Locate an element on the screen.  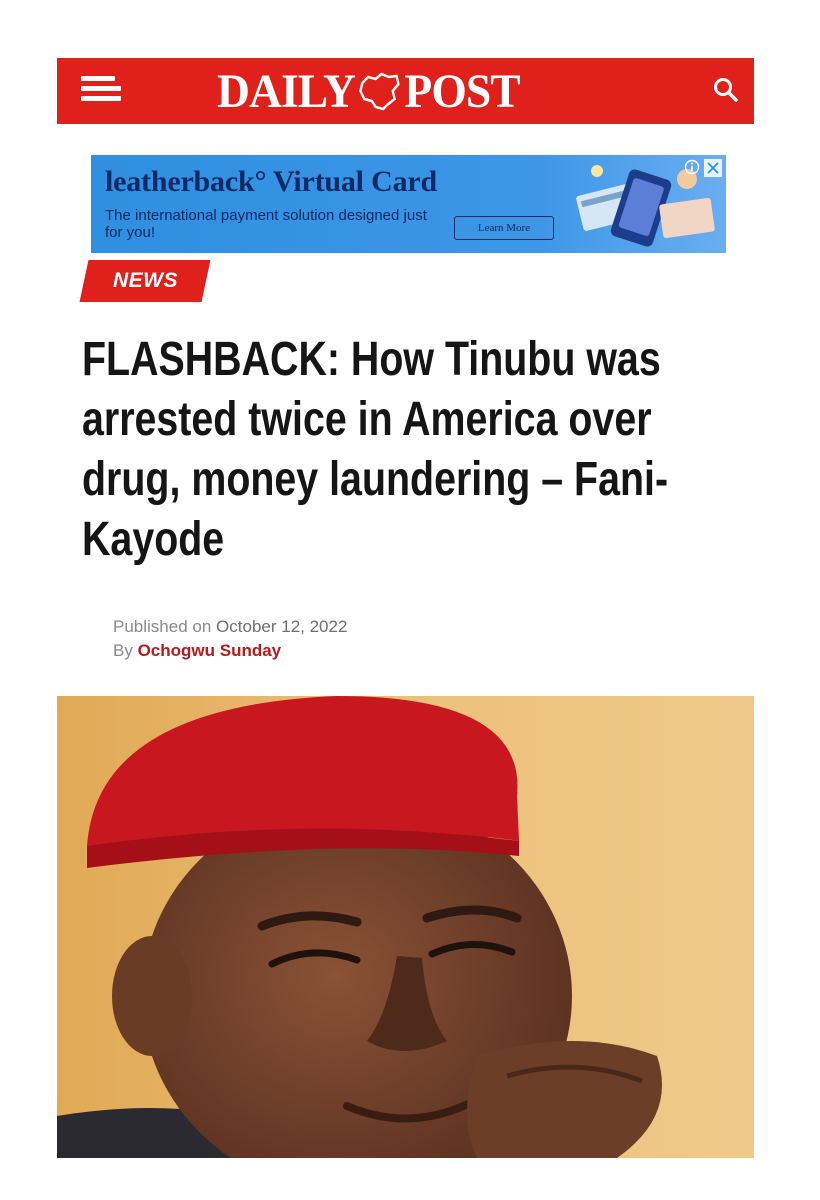
author-link: Ochogwu Sunday is located at coordinates (210, 650).